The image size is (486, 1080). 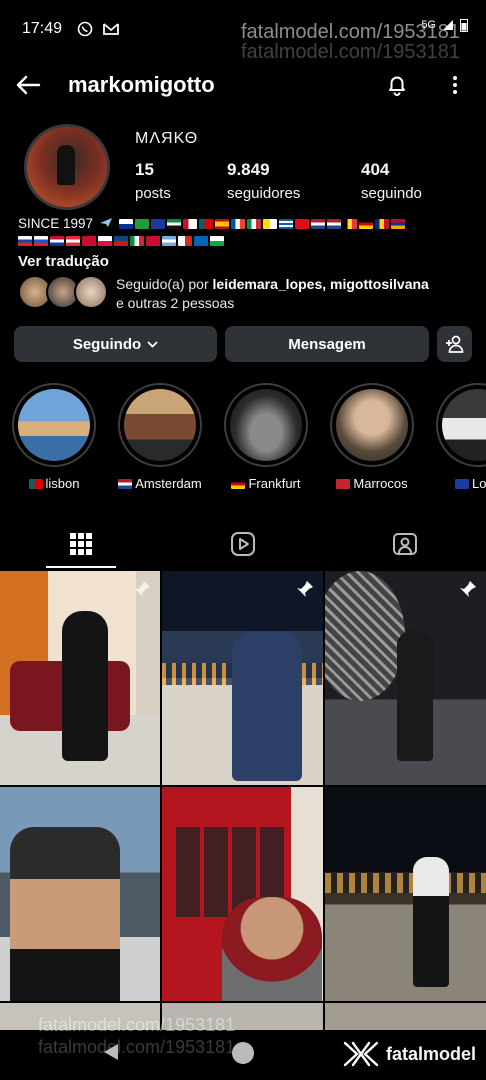 I want to click on chevron-down-icon, so click(x=152, y=344).